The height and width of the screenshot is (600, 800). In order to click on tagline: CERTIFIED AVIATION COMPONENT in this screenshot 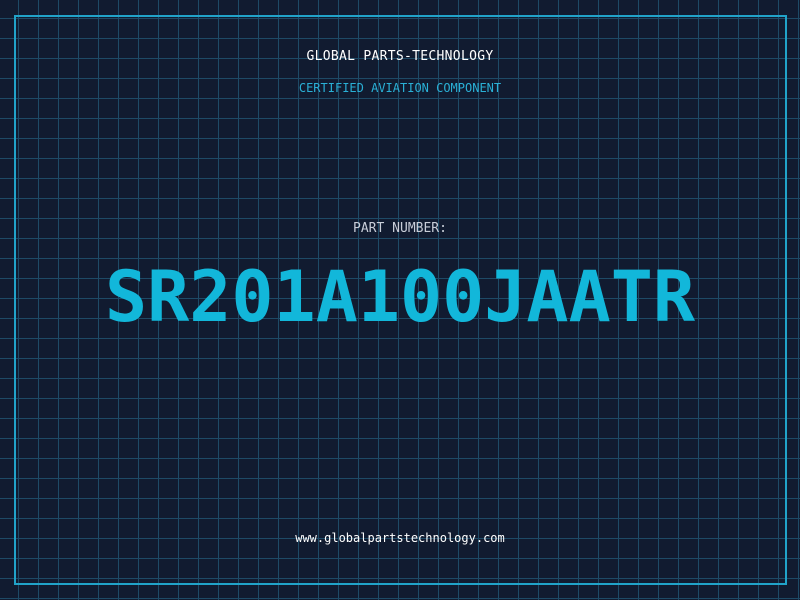, I will do `click(400, 88)`.